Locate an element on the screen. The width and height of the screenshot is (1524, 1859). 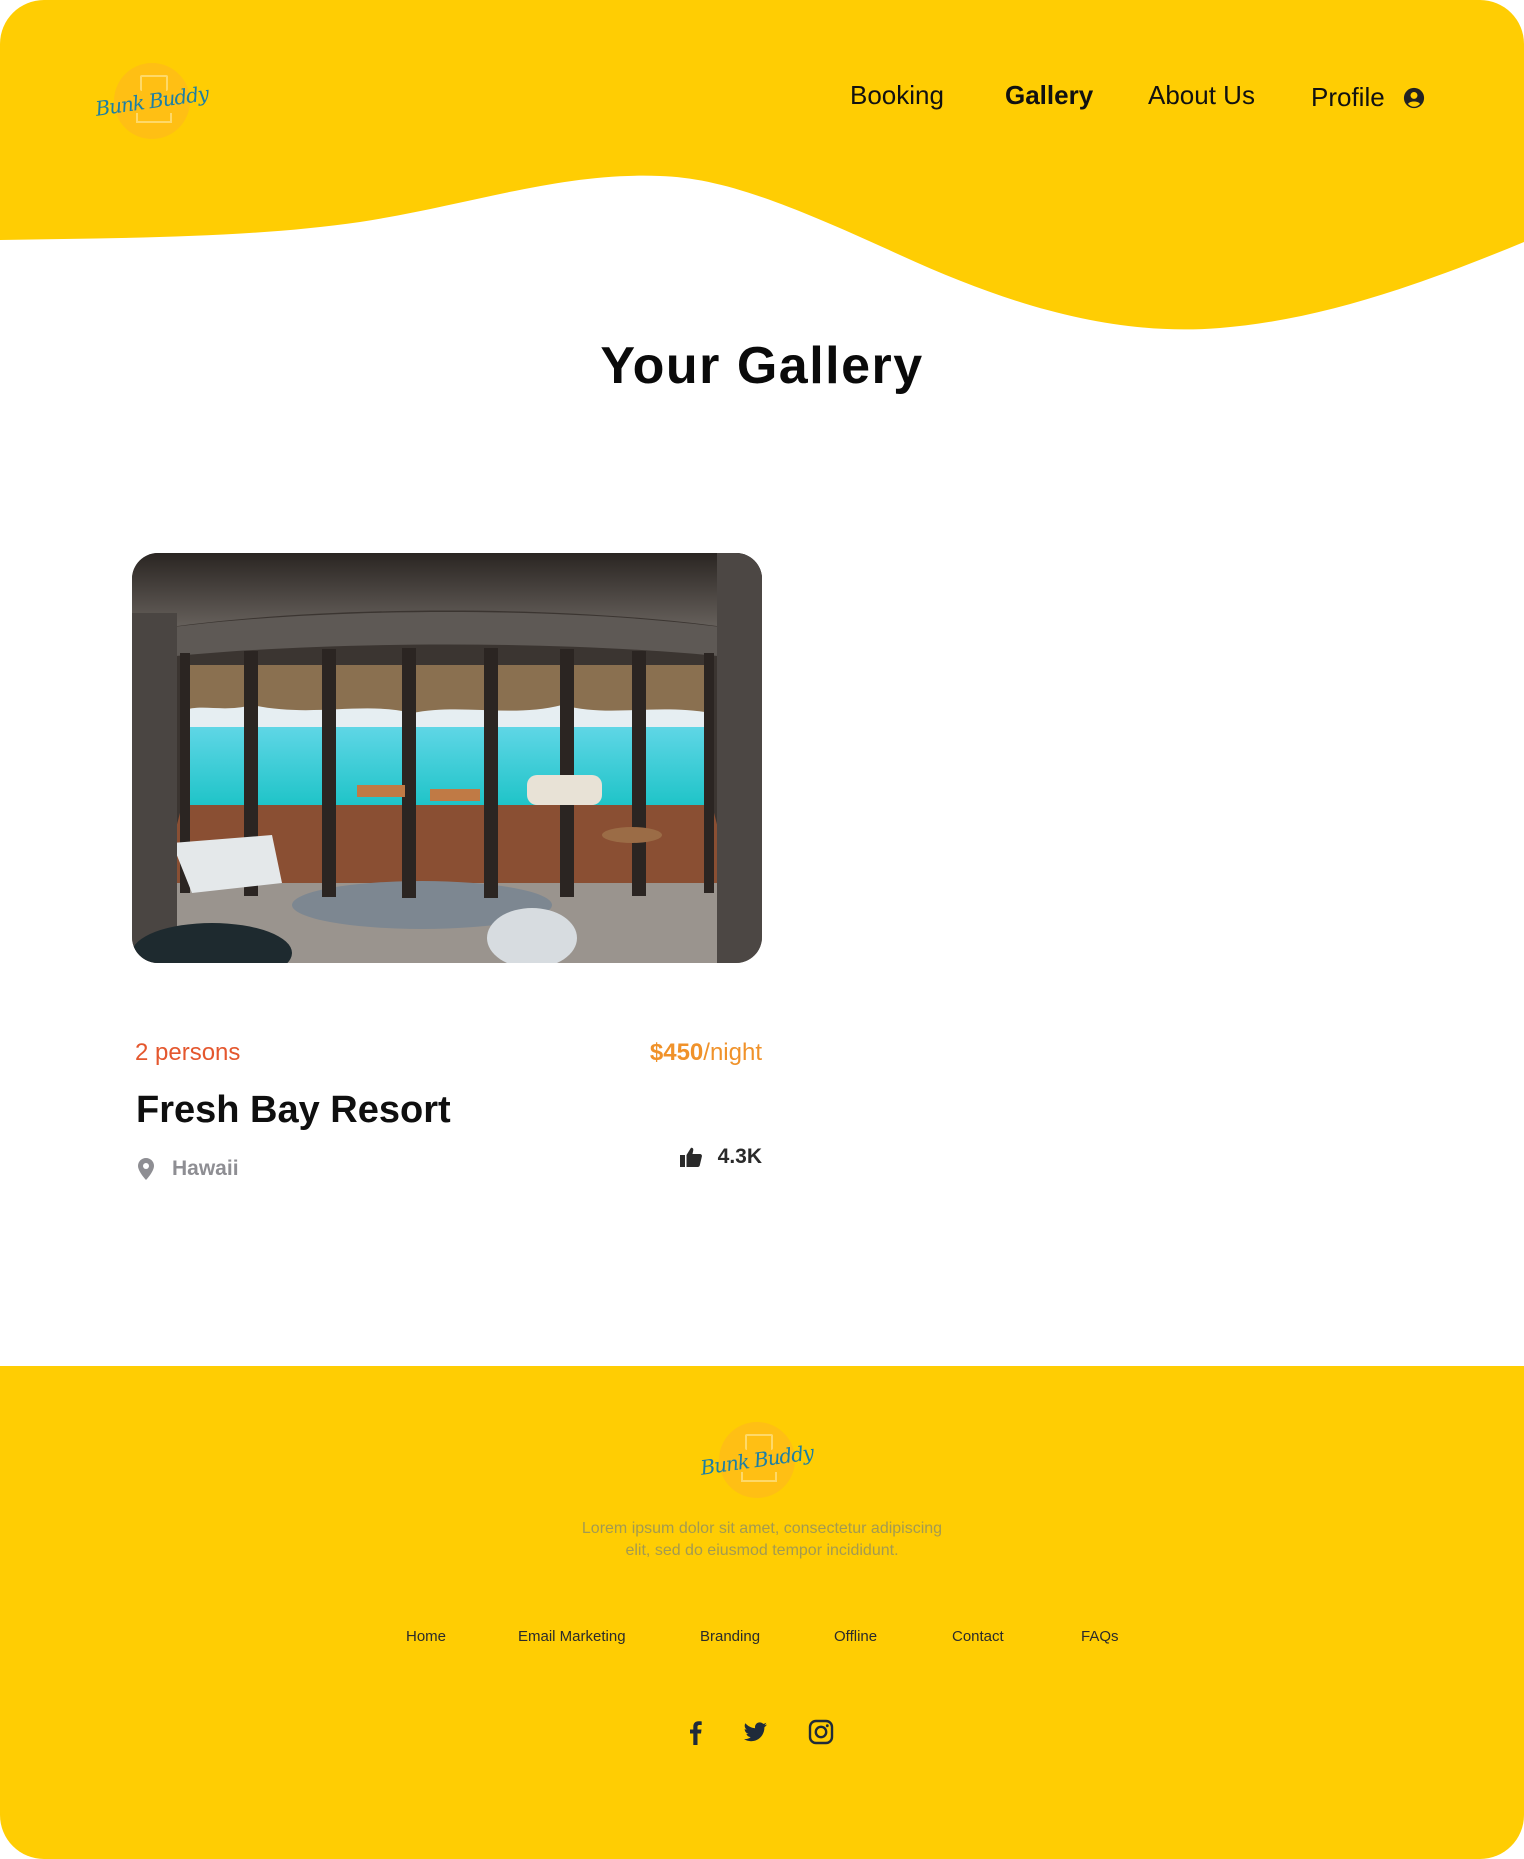
instagram-icon is located at coordinates (821, 1732).